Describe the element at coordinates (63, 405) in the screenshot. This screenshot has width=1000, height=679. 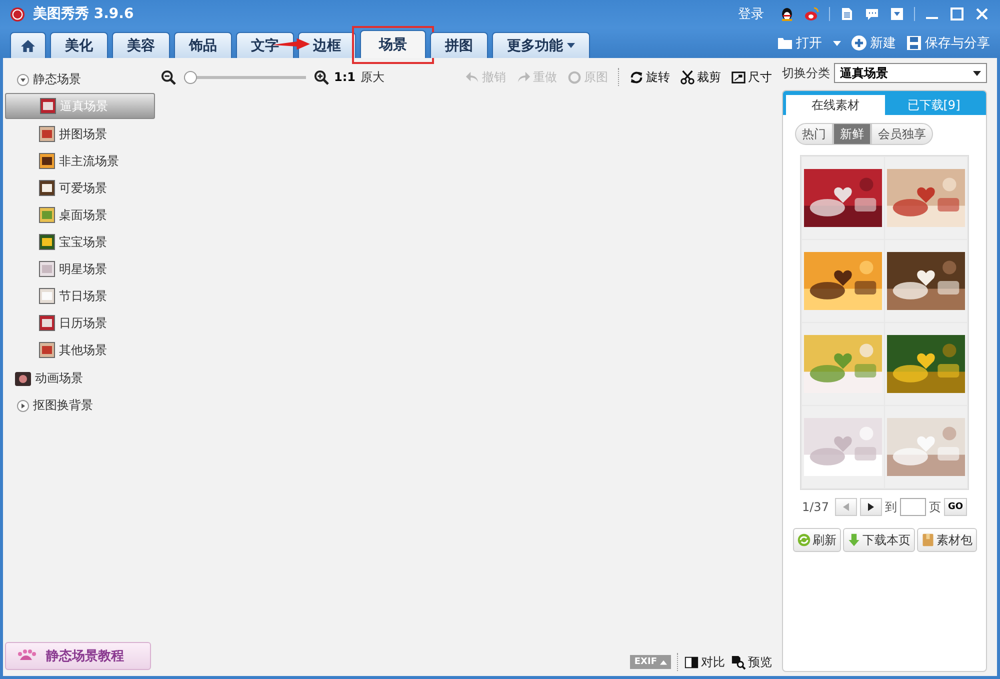
I see `sidebar-group: 抠图换背景` at that location.